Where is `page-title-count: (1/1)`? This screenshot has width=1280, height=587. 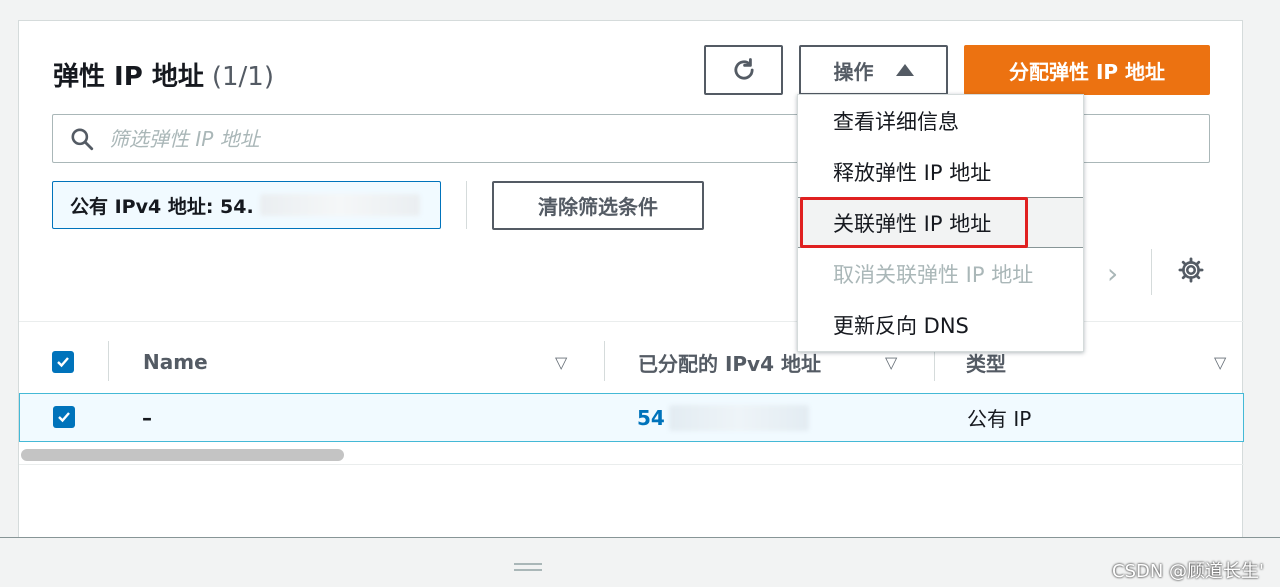 page-title-count: (1/1) is located at coordinates (242, 77).